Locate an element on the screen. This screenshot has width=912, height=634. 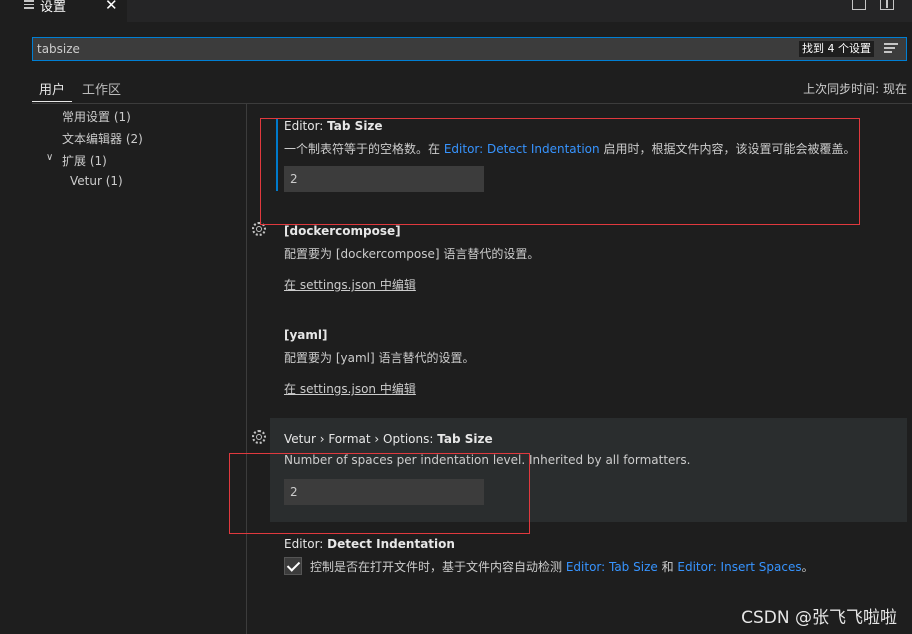
insert-spaces-link: Editor: Insert Spaces is located at coordinates (739, 567).